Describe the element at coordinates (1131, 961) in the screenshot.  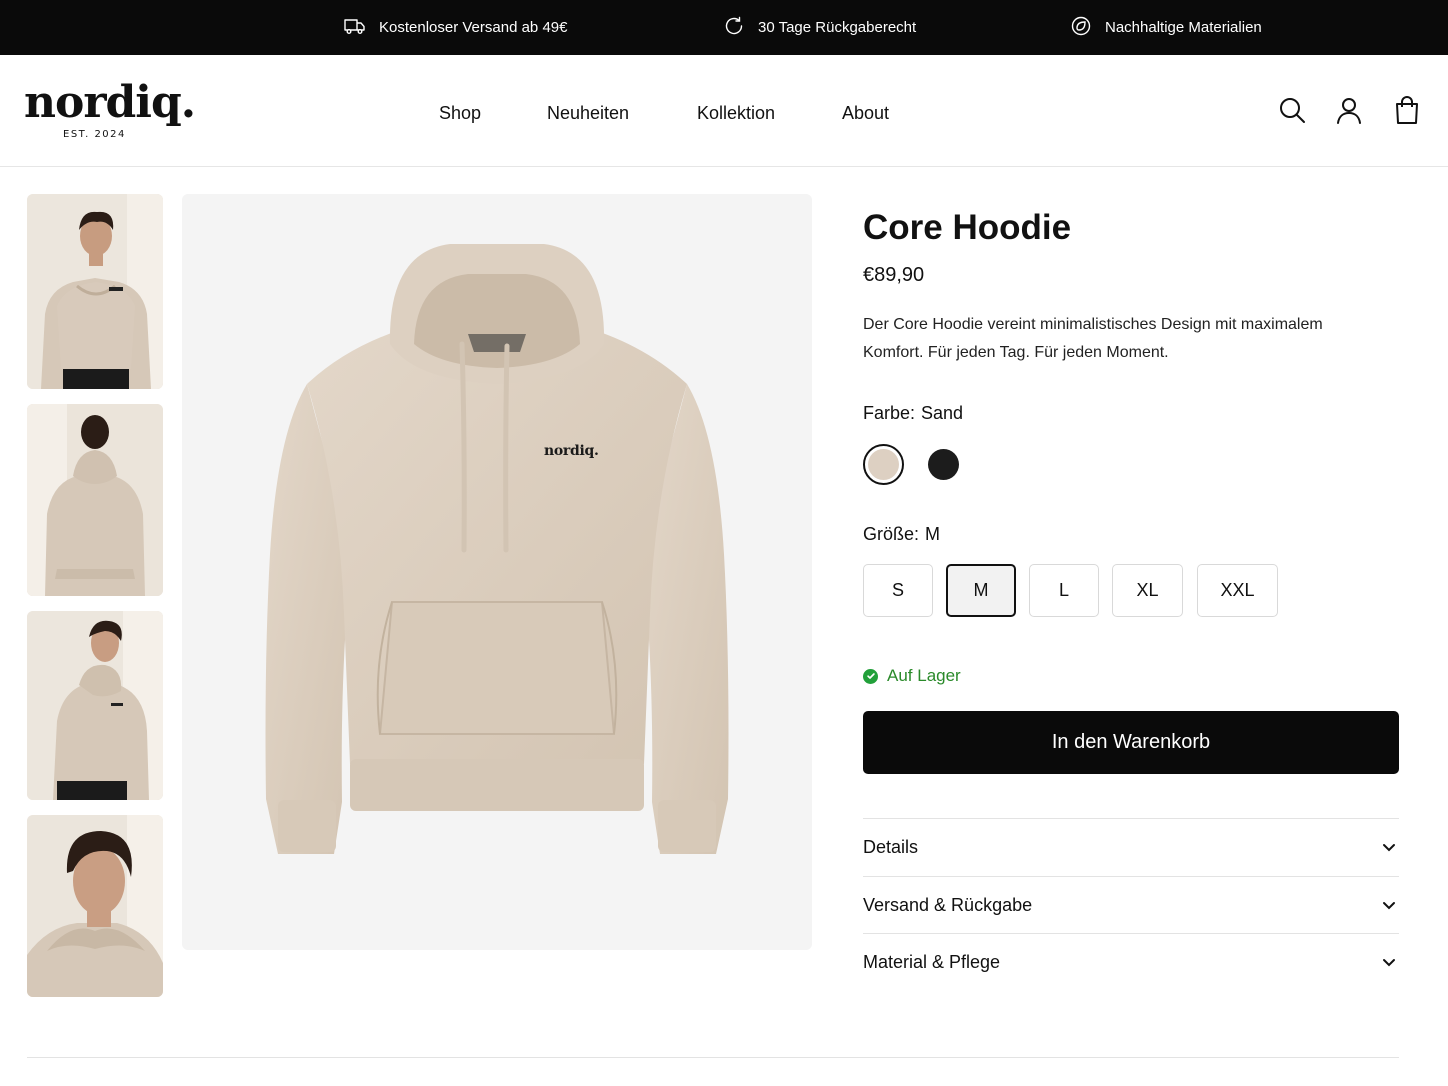
I see `accordion-material-care: Material & Pflege` at that location.